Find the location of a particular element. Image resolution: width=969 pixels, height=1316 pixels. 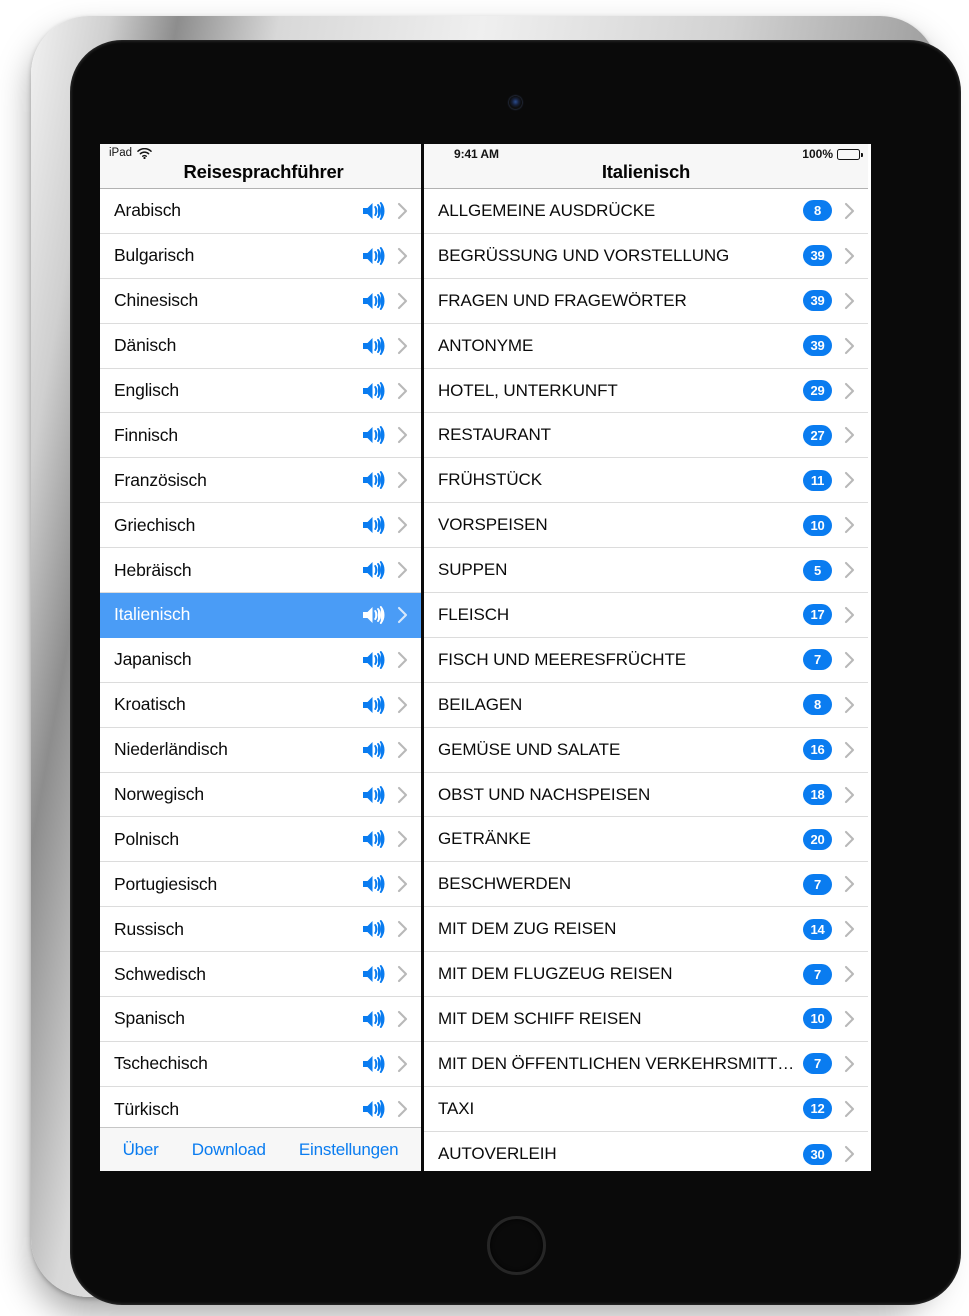

language-row: Tschechisch is located at coordinates (260, 1064).